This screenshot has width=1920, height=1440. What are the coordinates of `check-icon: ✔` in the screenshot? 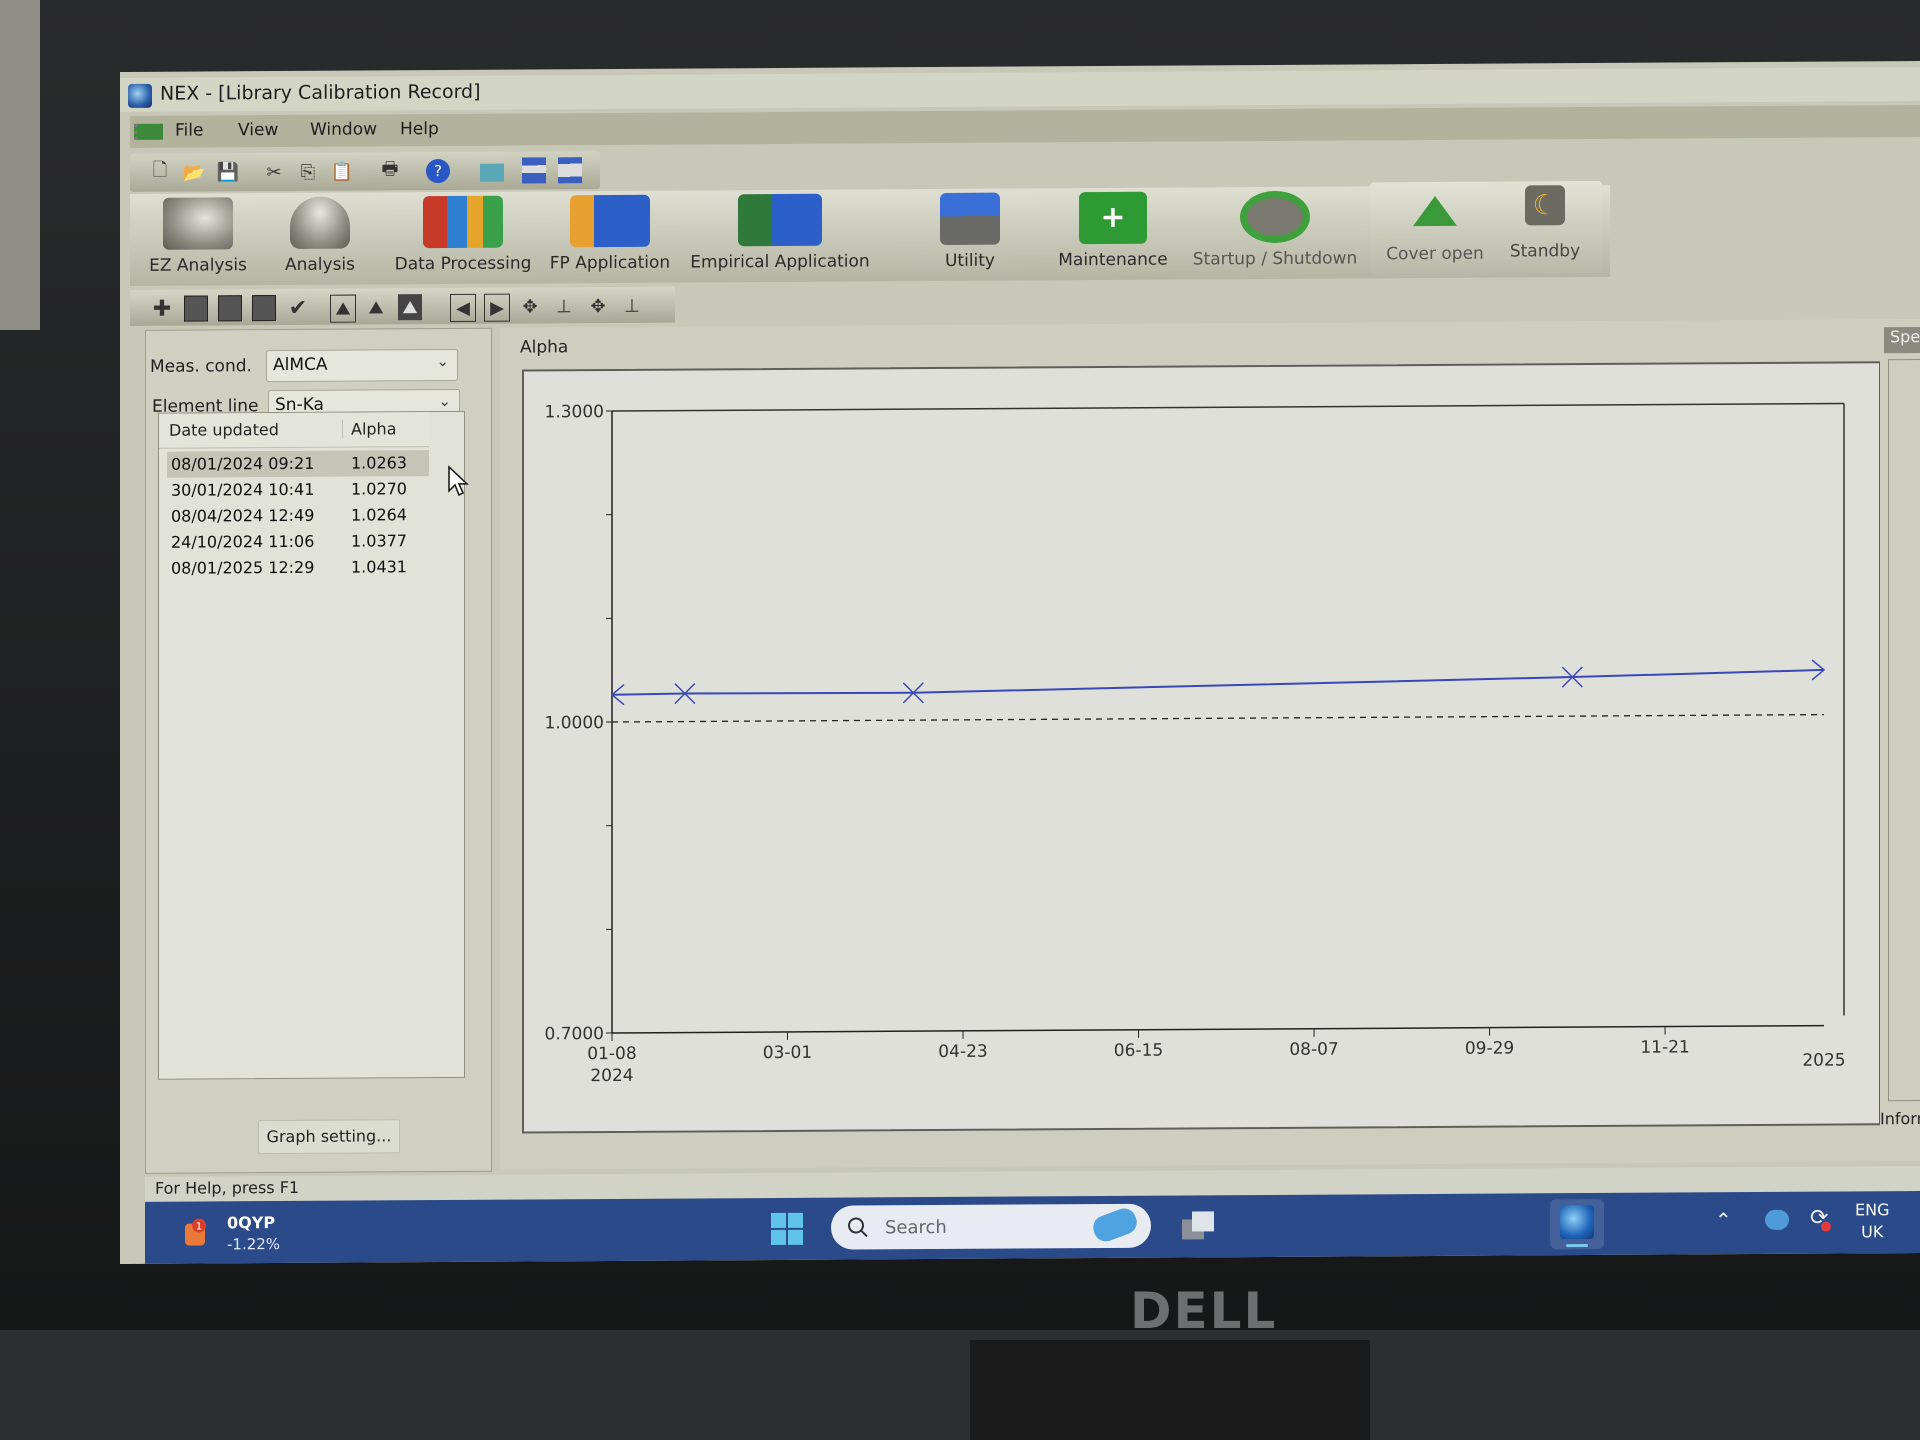 It's located at (298, 308).